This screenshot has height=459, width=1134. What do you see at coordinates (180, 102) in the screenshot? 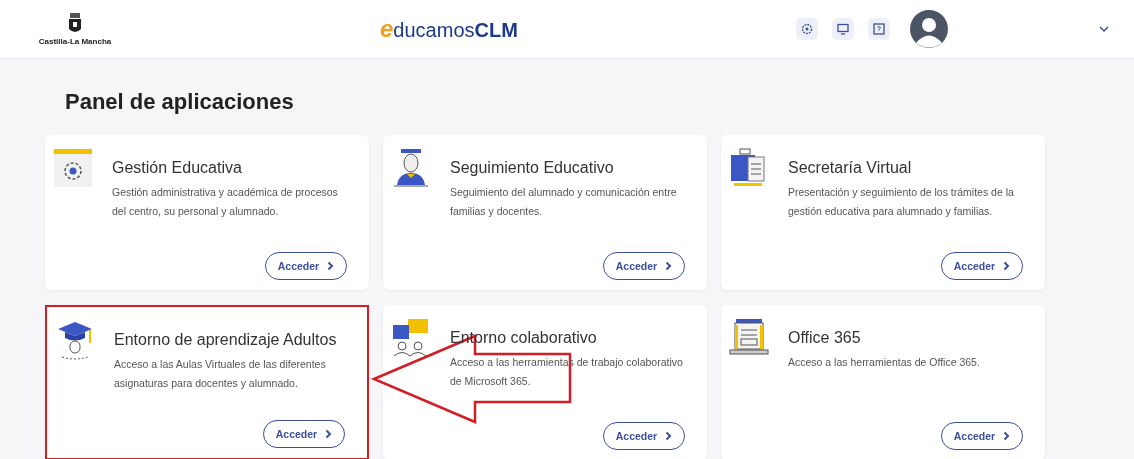
I see `page-title: Panel de aplicaciones` at bounding box center [180, 102].